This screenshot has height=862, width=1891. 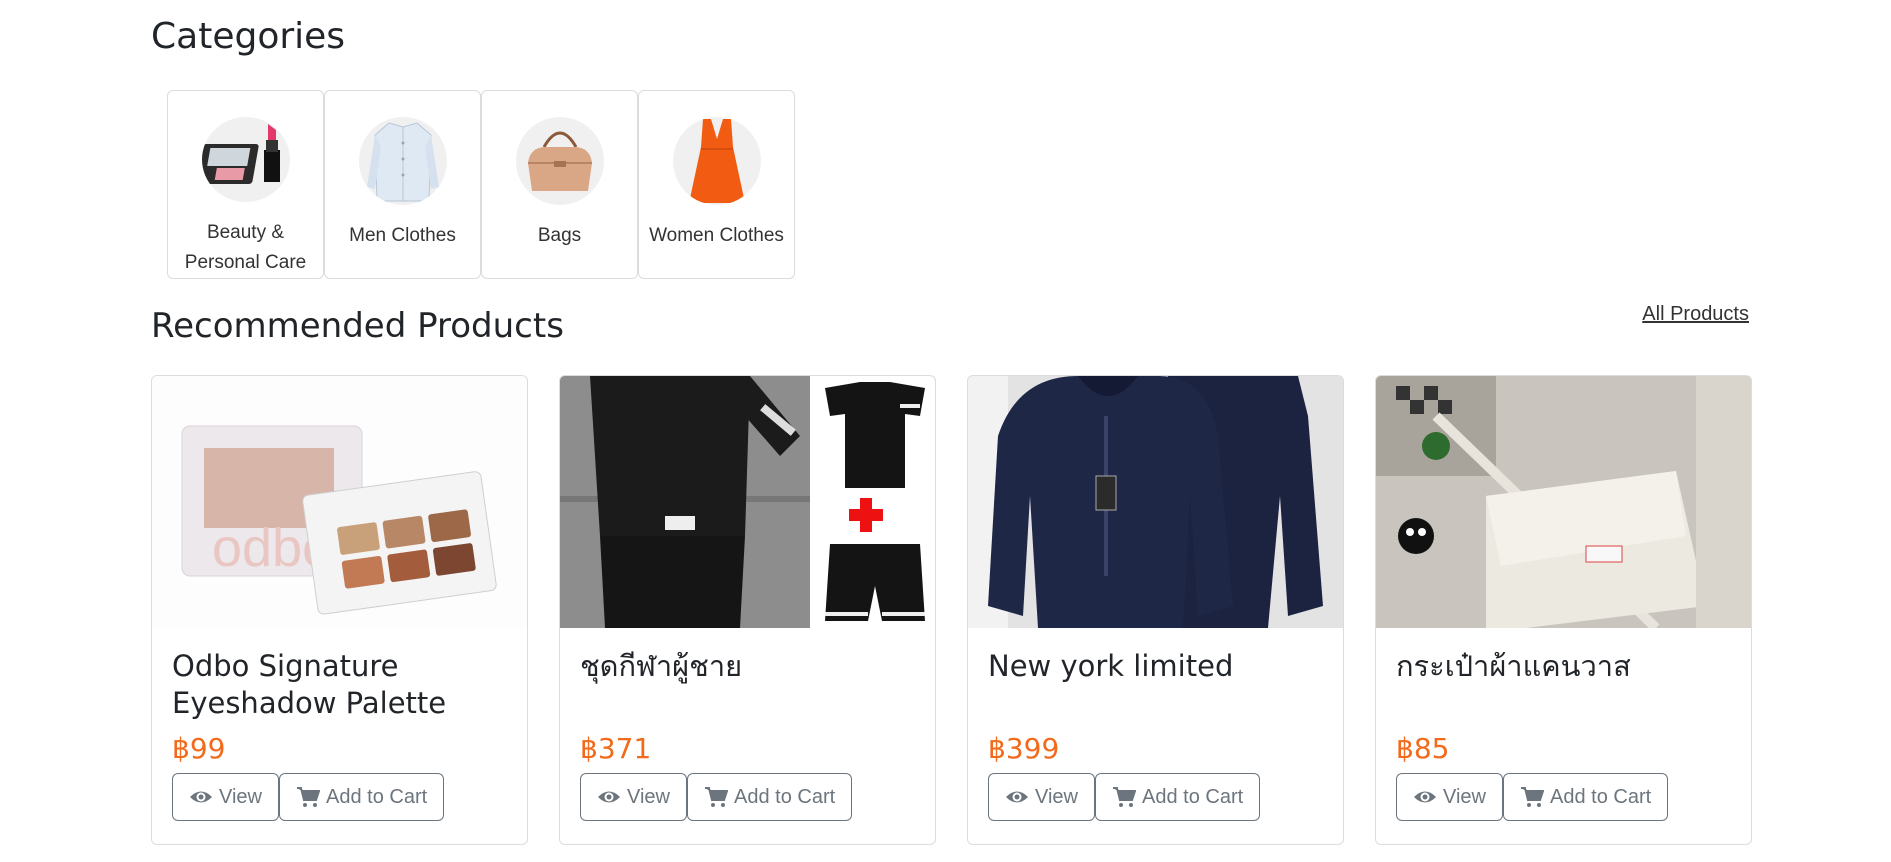 I want to click on category-card-men-clothes: Men Clothes, so click(x=402, y=184).